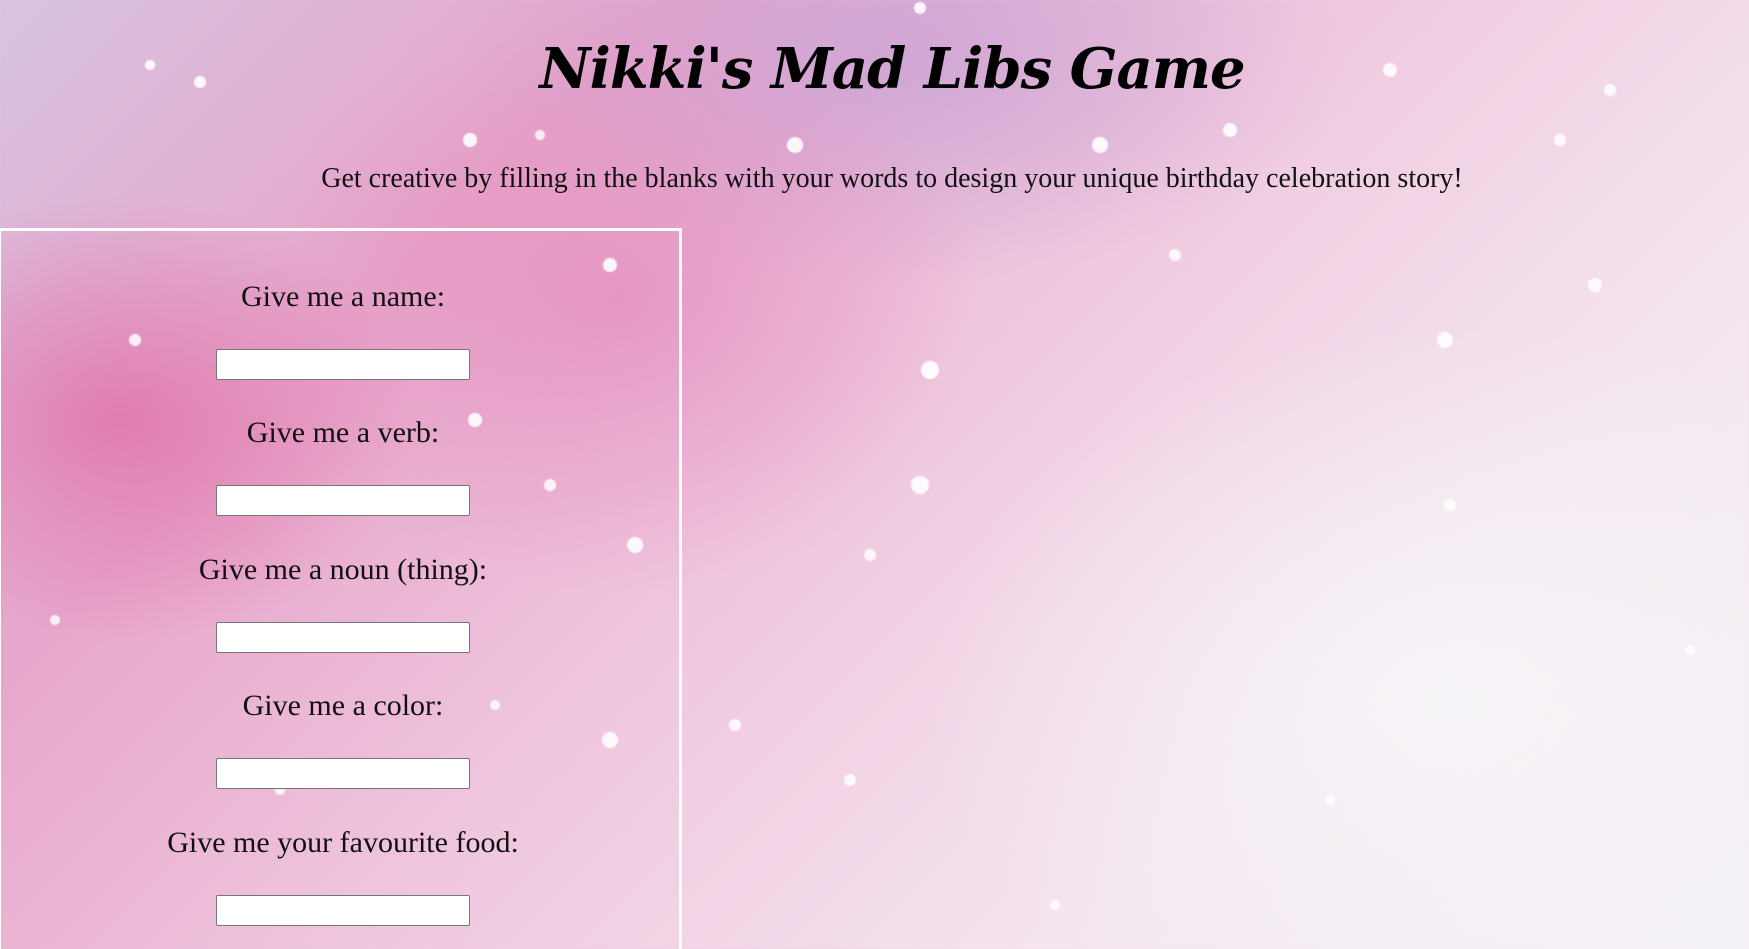 The image size is (1749, 949). What do you see at coordinates (892, 69) in the screenshot?
I see `page-title: Nikki's Mad Libs Game` at bounding box center [892, 69].